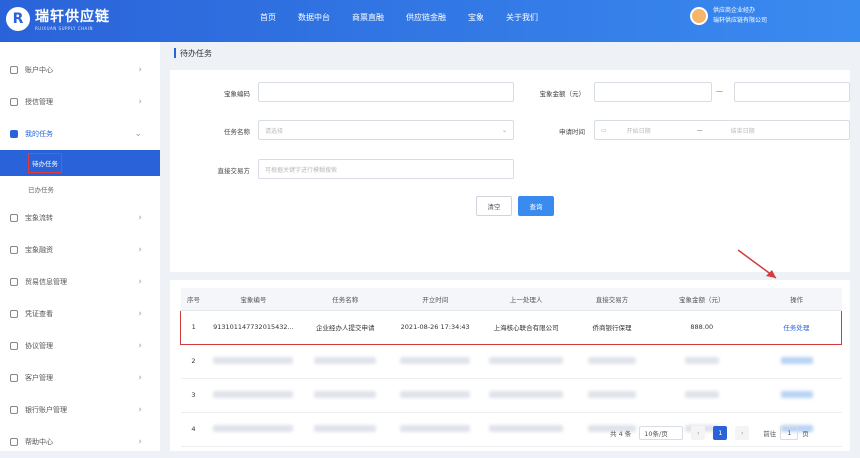 The image size is (860, 458). Describe the element at coordinates (14, 102) in the screenshot. I see `document-icon` at that location.